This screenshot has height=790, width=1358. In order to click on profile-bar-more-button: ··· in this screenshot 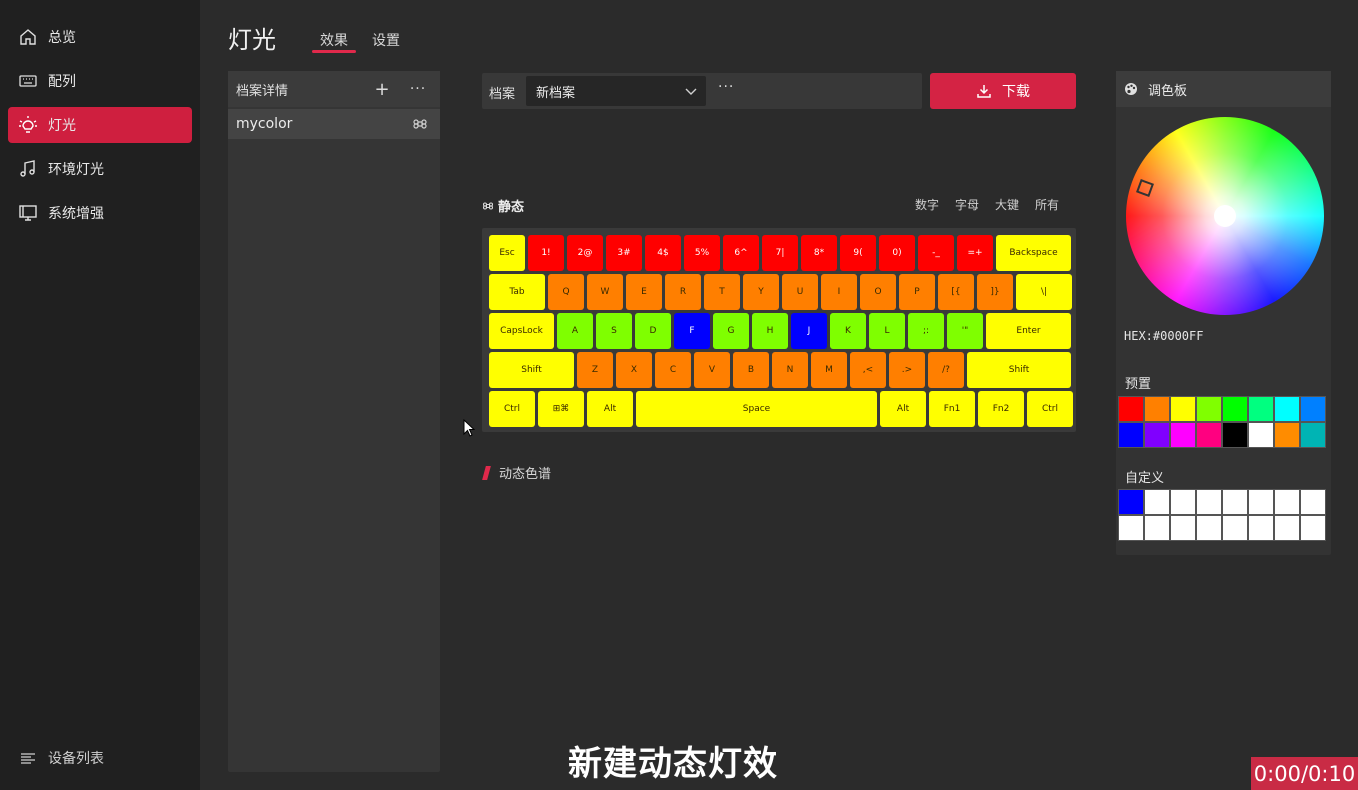, I will do `click(726, 87)`.